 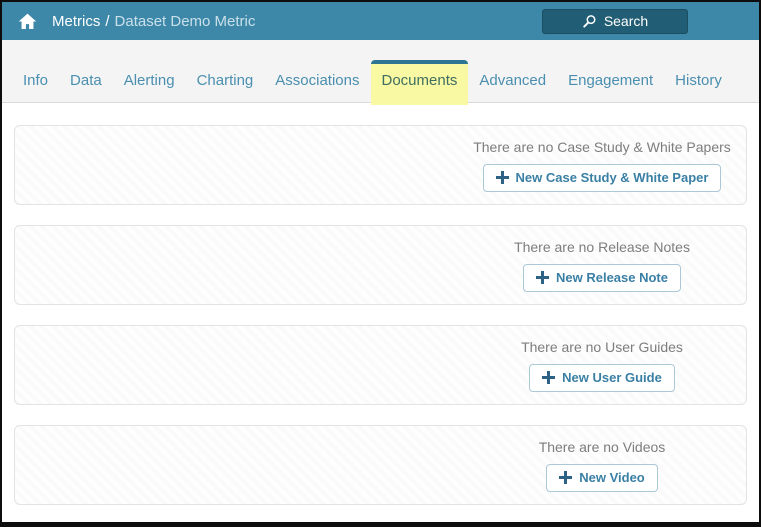 I want to click on document-section-video: There are no Videos New Video, so click(x=380, y=465).